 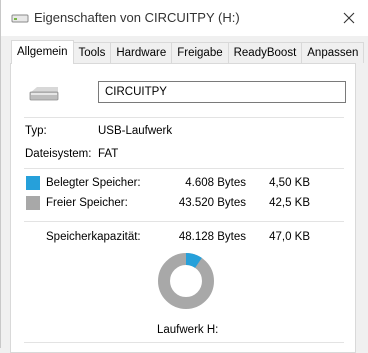 I want to click on filesystem-label: Dateisystem:, so click(x=58, y=154).